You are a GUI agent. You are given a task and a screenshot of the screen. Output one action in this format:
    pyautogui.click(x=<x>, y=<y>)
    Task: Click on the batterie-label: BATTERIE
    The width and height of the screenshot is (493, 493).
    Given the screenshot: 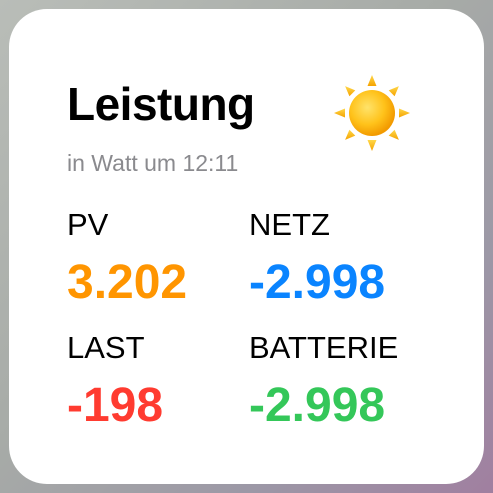 What is the action you would take?
    pyautogui.click(x=324, y=347)
    